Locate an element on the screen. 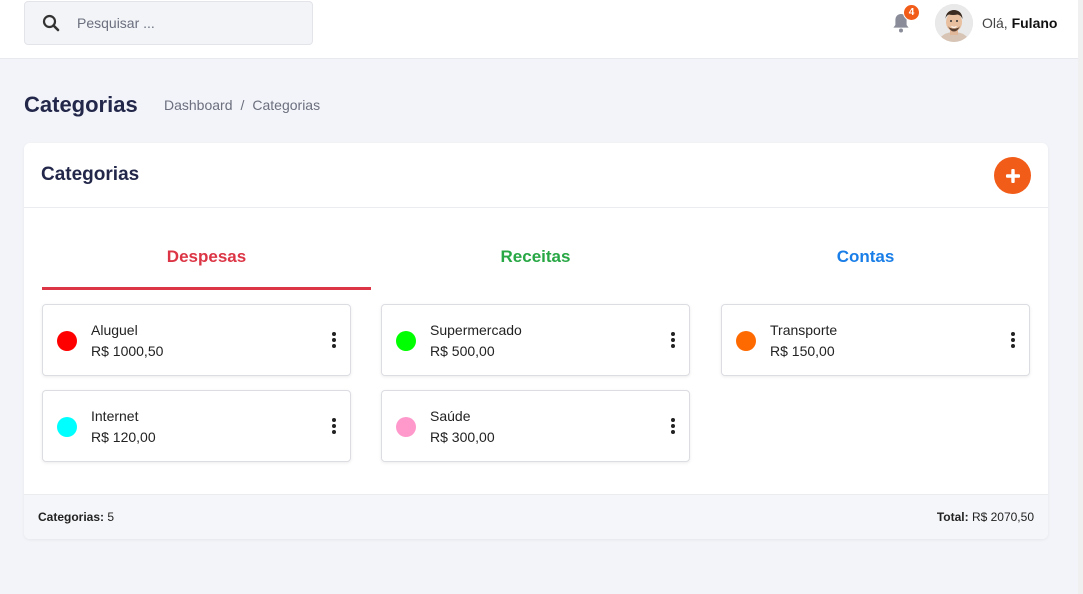 The height and width of the screenshot is (594, 1083). category-value: R$ 500,00 is located at coordinates (462, 351).